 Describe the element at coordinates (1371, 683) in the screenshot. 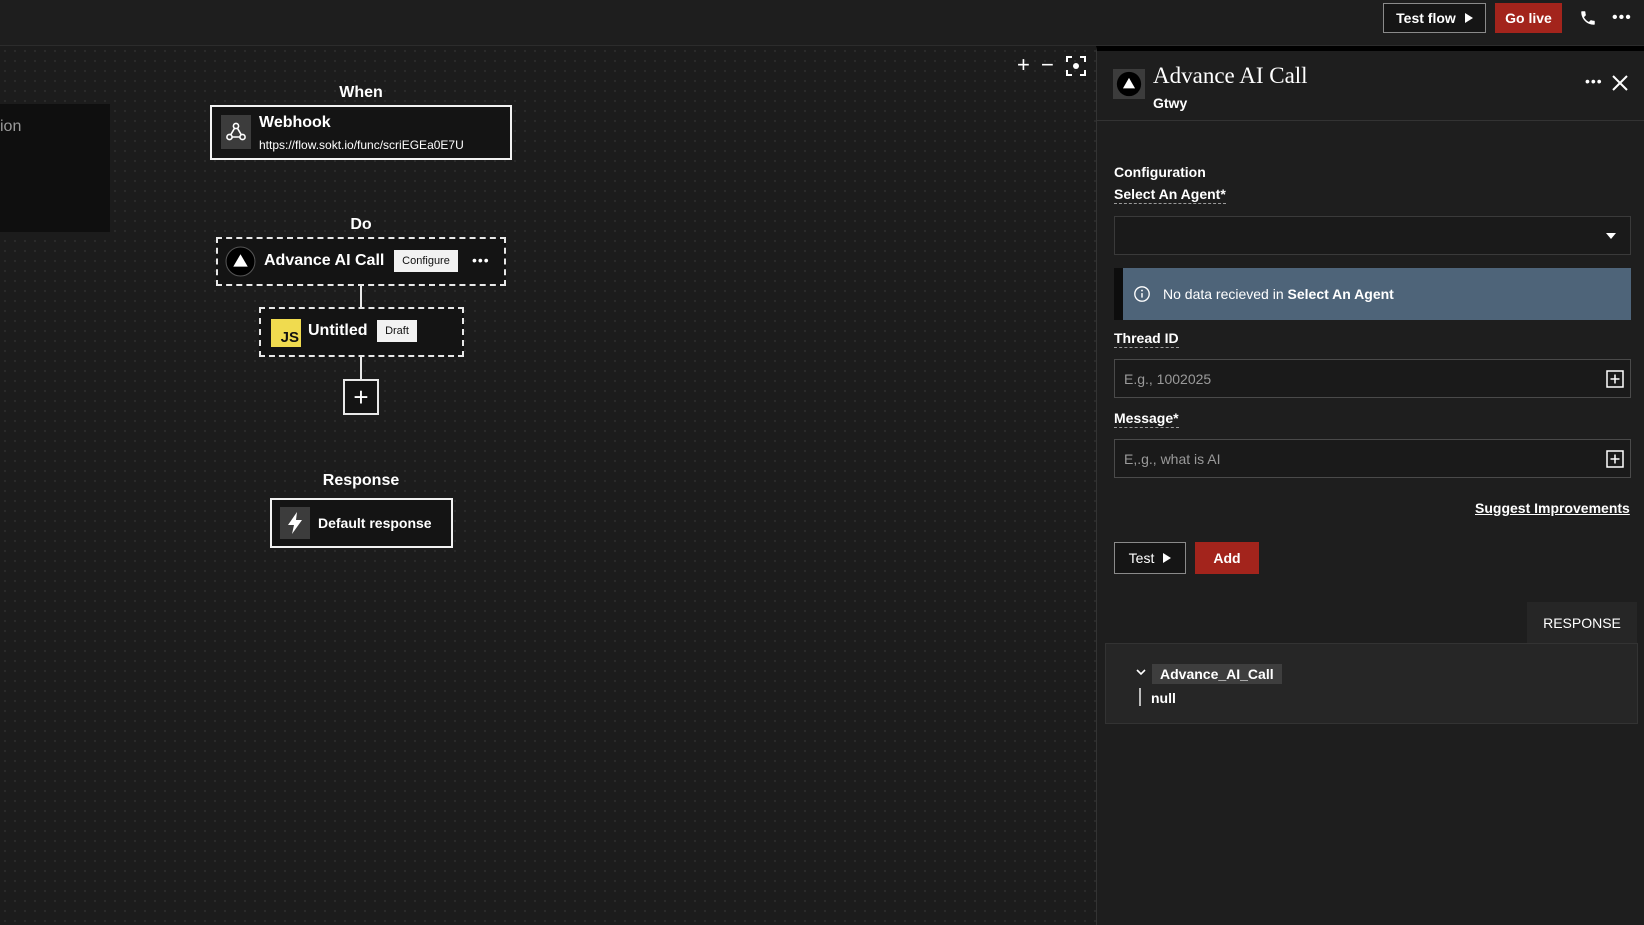

I see `response-viewer: Advance_AI_Call null` at that location.